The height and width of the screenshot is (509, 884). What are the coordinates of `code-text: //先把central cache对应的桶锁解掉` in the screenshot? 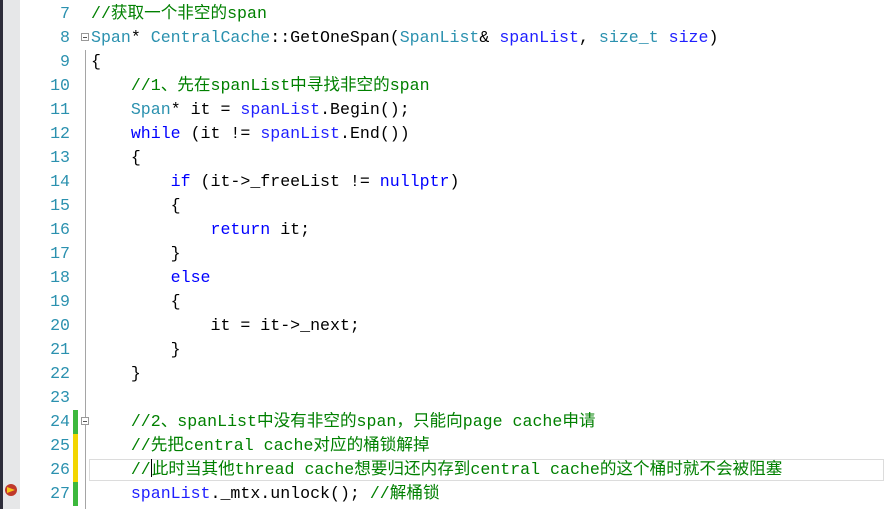 It's located at (260, 446).